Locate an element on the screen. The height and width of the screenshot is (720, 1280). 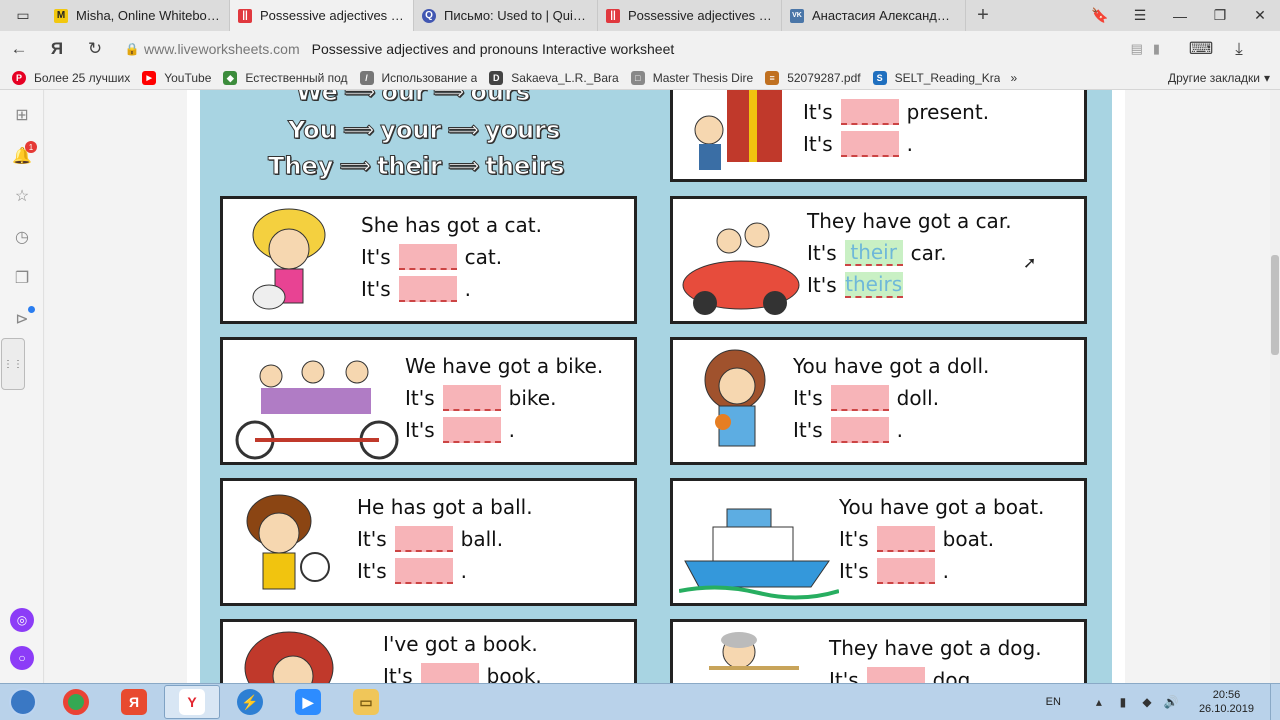
tabs-menu-icon: ▭ is located at coordinates (23, 15).